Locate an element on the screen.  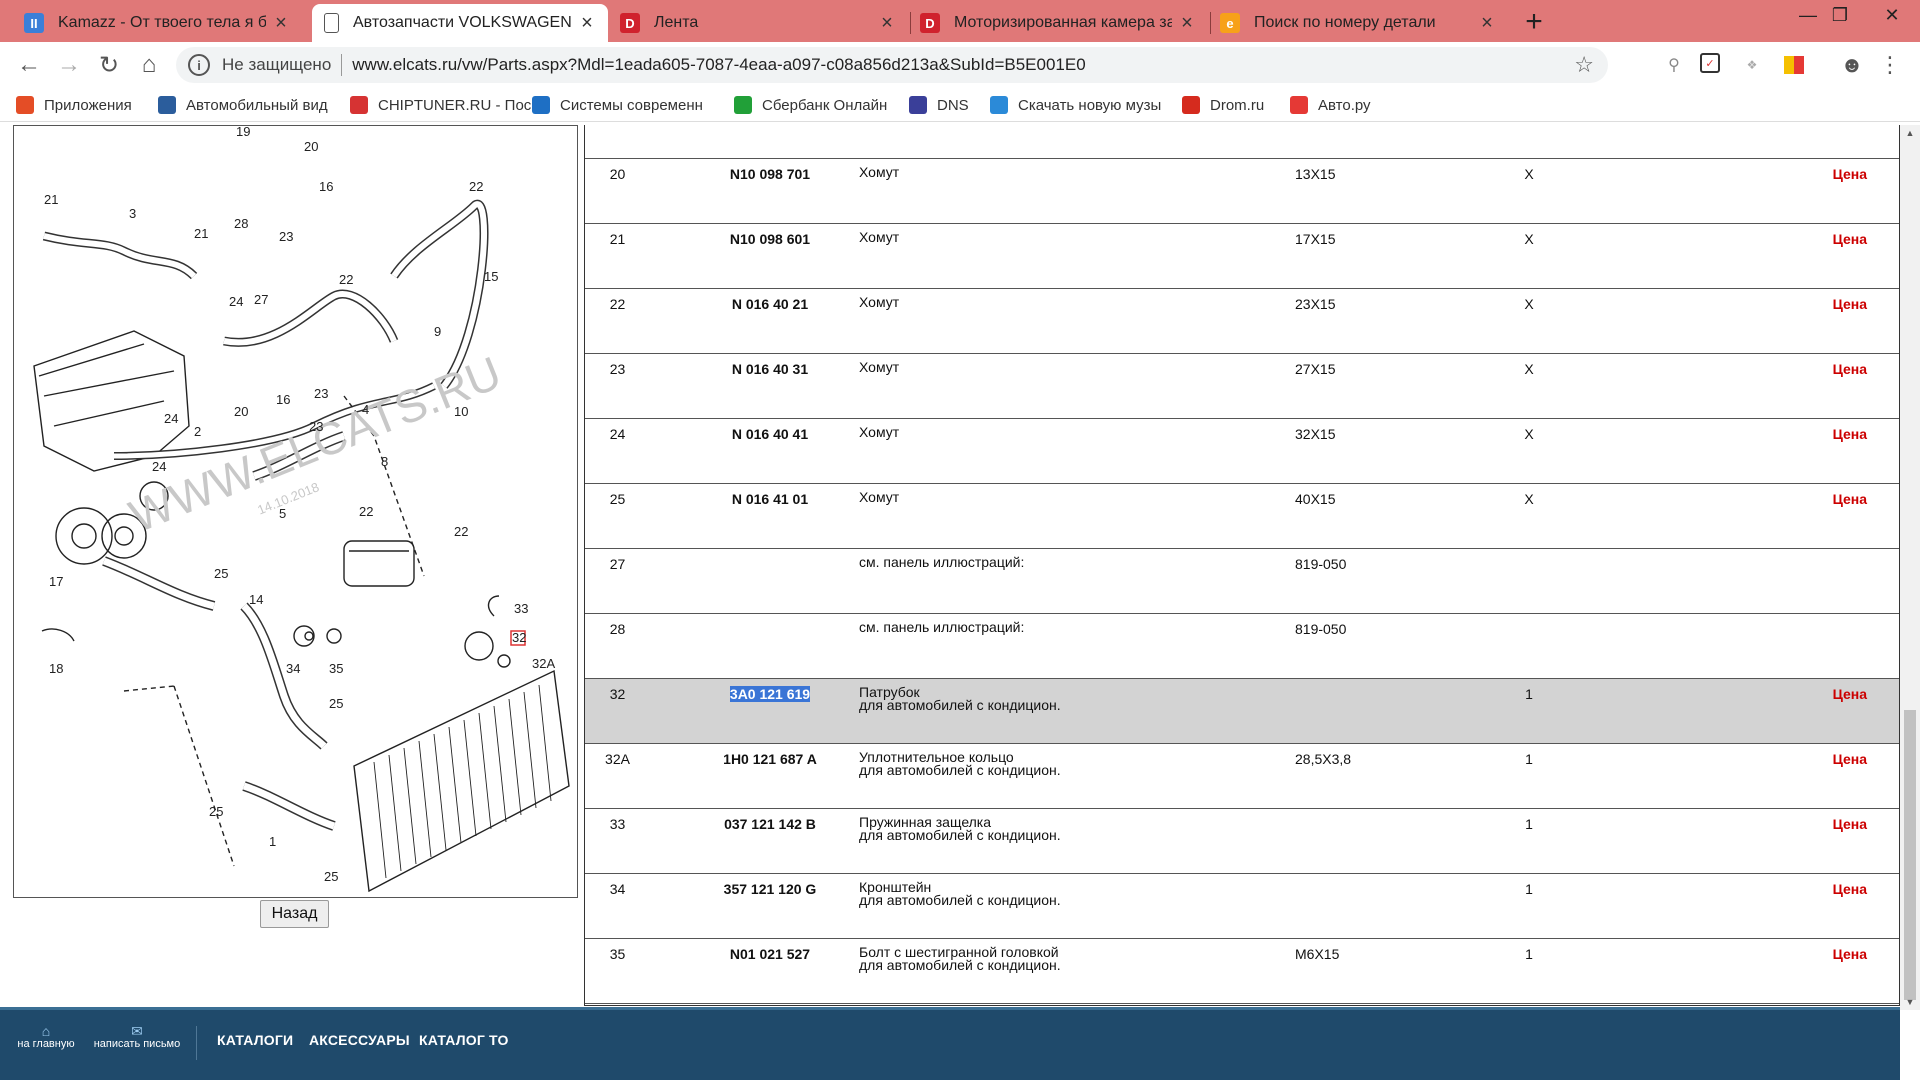
bookmark-item: Приложения is located at coordinates (74, 105).